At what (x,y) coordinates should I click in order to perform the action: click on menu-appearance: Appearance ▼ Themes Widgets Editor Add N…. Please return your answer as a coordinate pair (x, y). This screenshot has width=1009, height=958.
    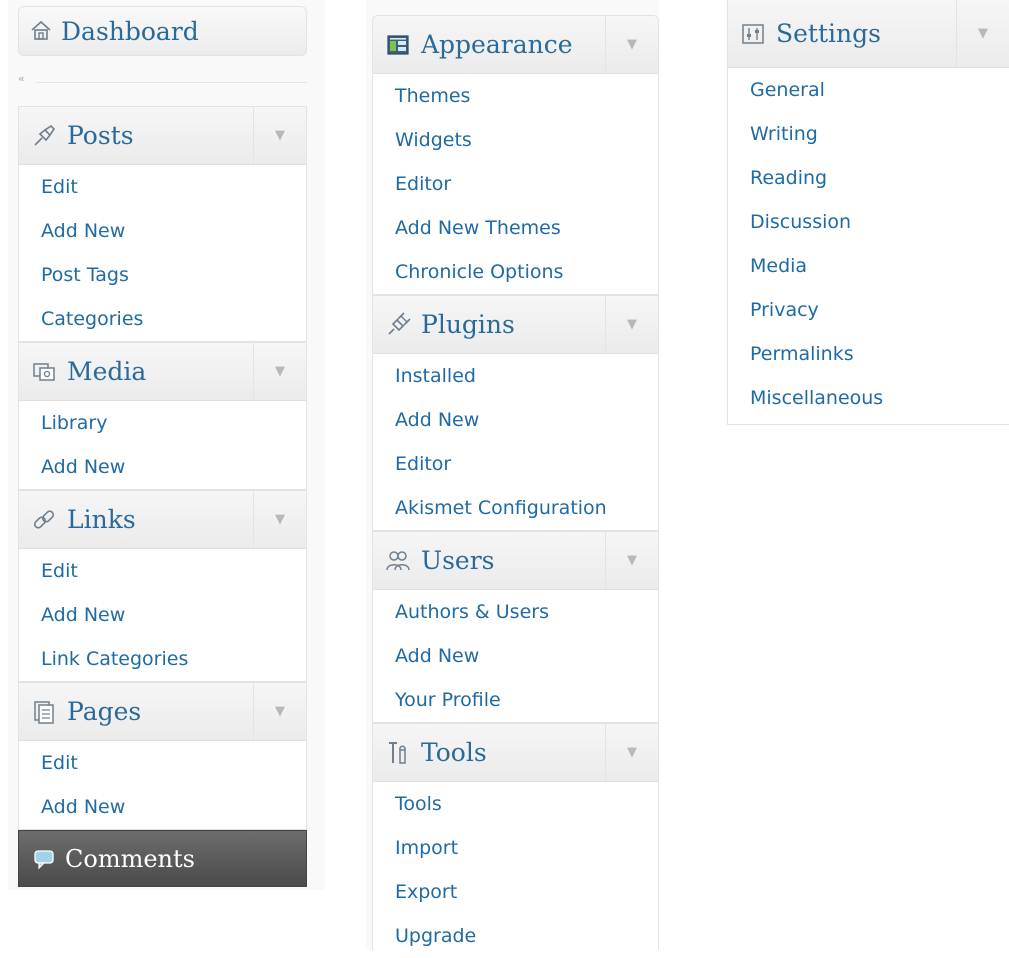
    Looking at the image, I should click on (515, 155).